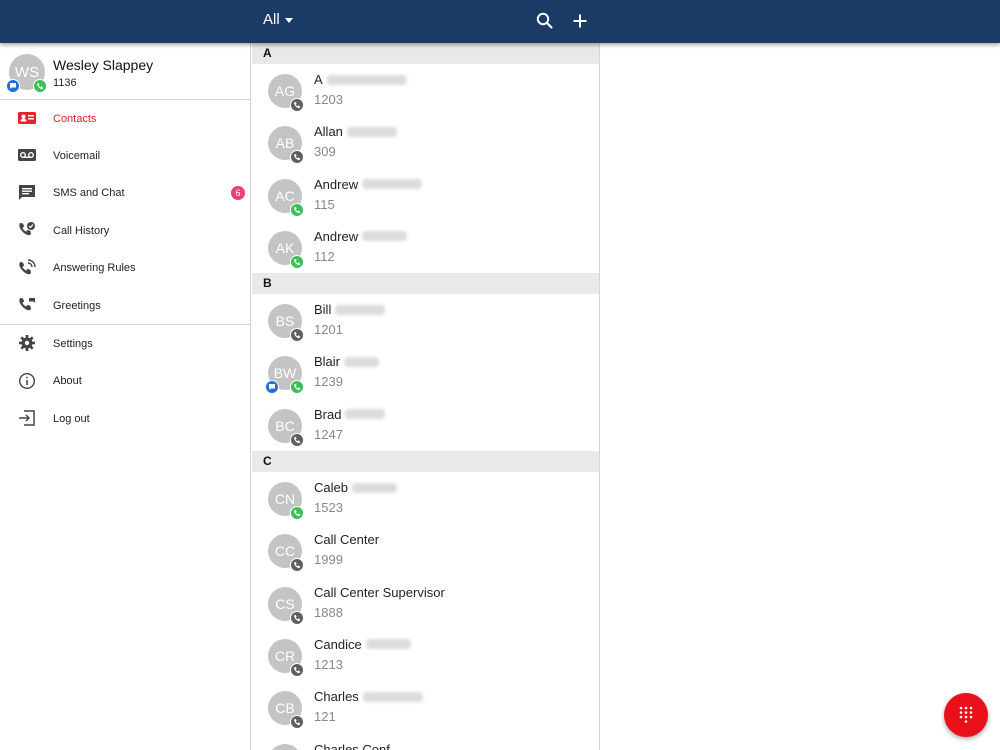  I want to click on message-icon, so click(27, 192).